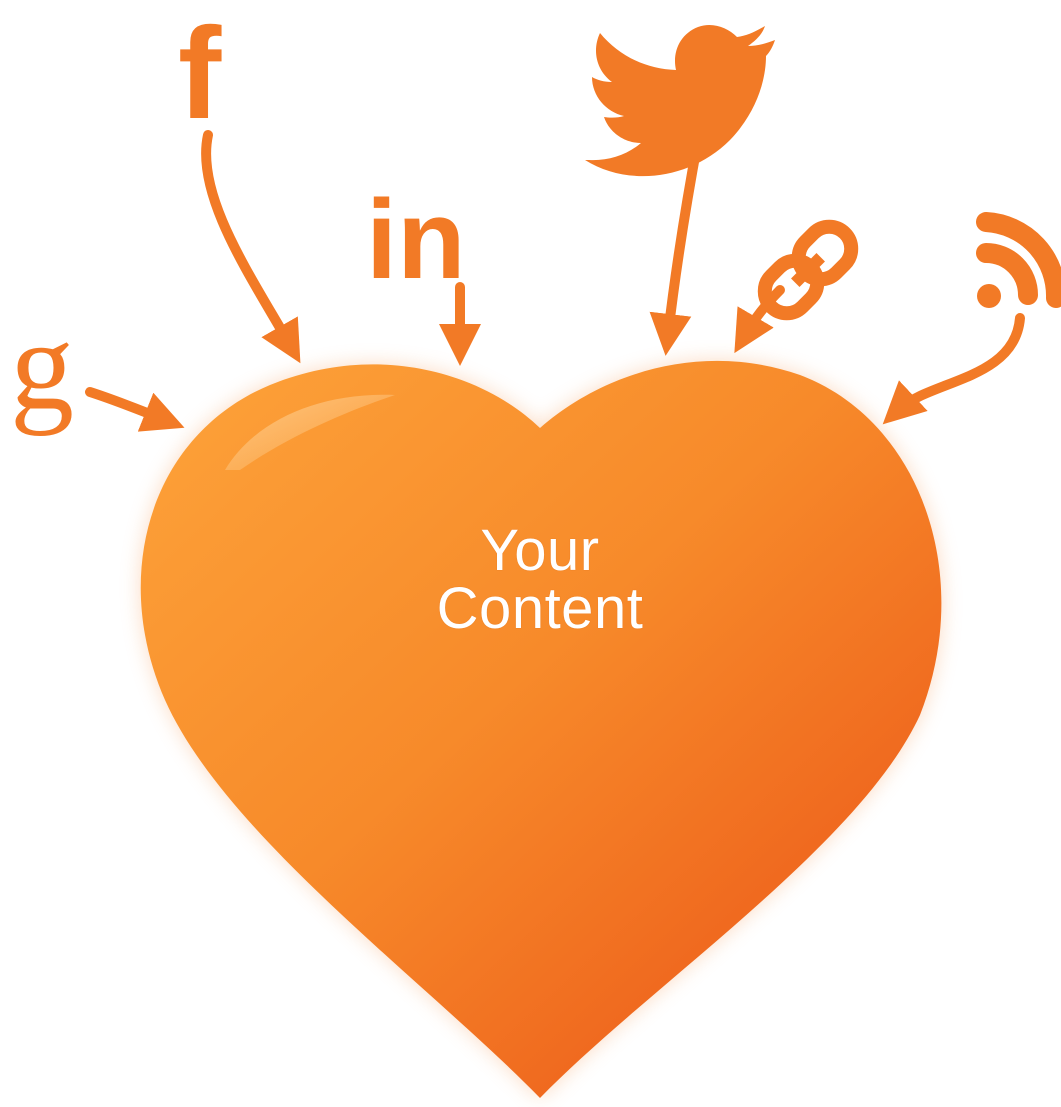 This screenshot has width=1061, height=1107. What do you see at coordinates (42, 365) in the screenshot?
I see `google-icon: g` at bounding box center [42, 365].